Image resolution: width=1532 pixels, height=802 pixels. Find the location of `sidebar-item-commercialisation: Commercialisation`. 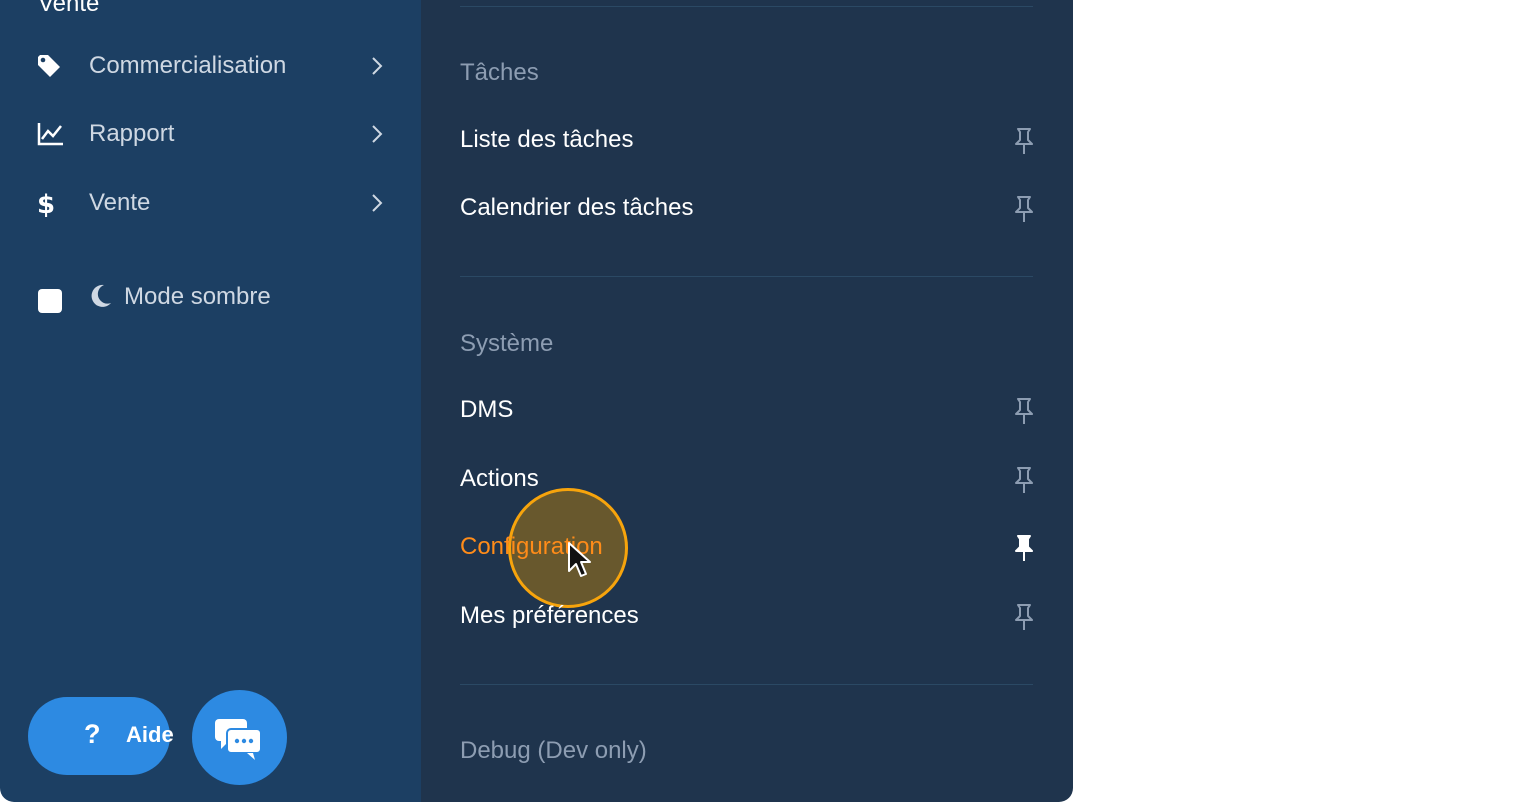

sidebar-item-commercialisation: Commercialisation is located at coordinates (210, 66).